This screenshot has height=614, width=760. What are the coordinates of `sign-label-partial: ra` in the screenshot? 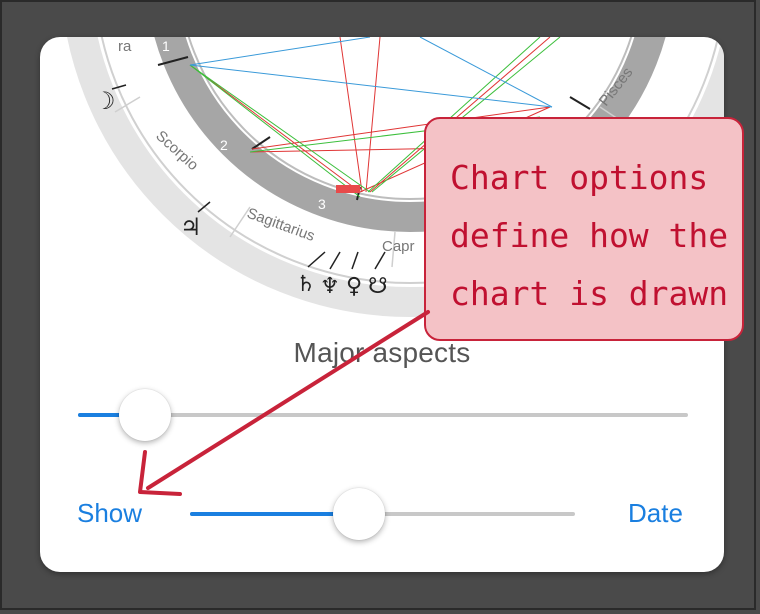 It's located at (125, 46).